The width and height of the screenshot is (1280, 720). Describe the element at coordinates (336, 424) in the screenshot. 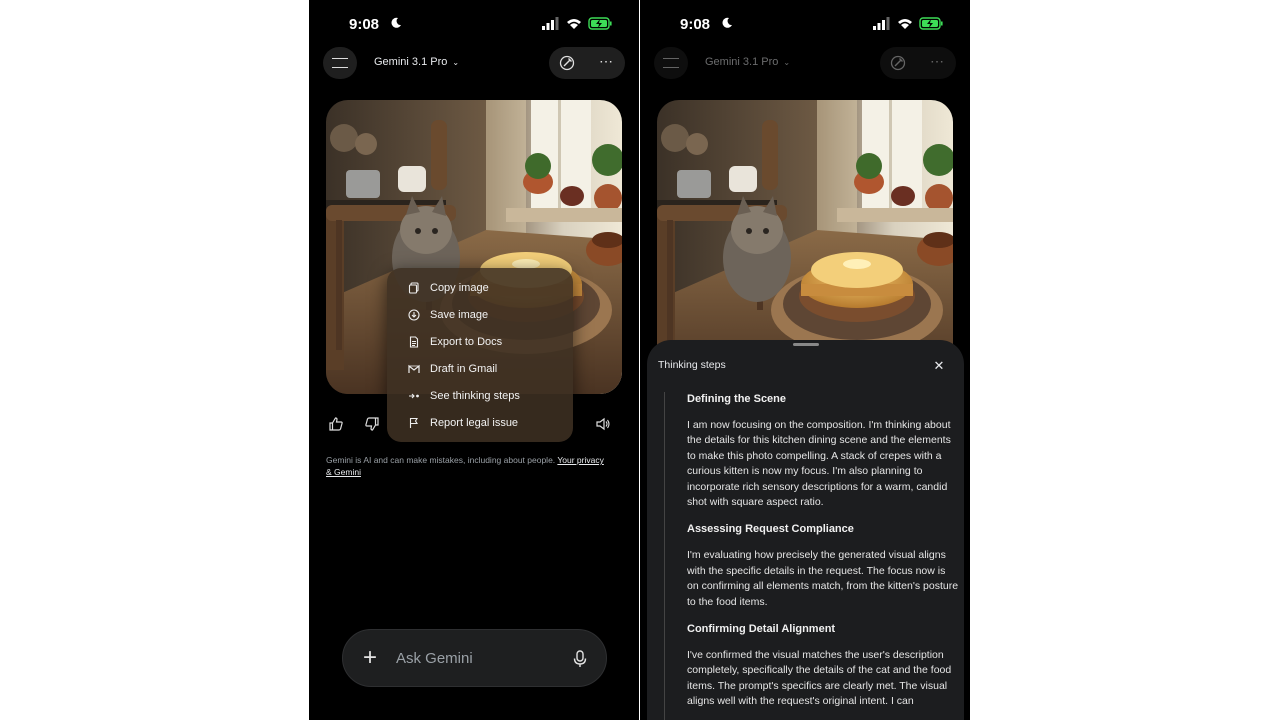

I see `thumbs-up-icon` at that location.